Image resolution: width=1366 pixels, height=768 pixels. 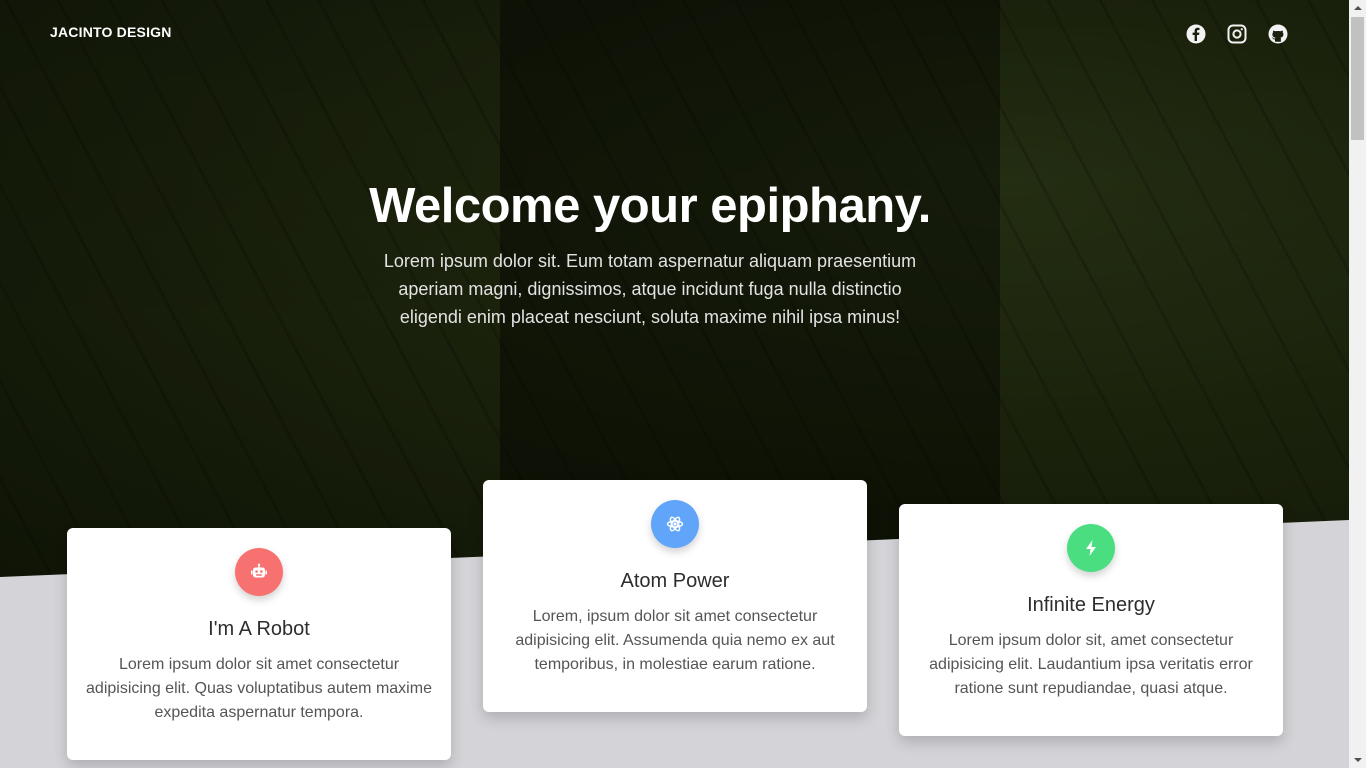 I want to click on github-icon, so click(x=1278, y=34).